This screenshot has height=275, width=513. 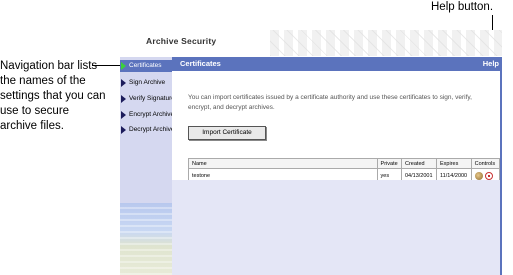 I want to click on sidebar-item-sign-archive: Sign Archive, so click(x=146, y=83).